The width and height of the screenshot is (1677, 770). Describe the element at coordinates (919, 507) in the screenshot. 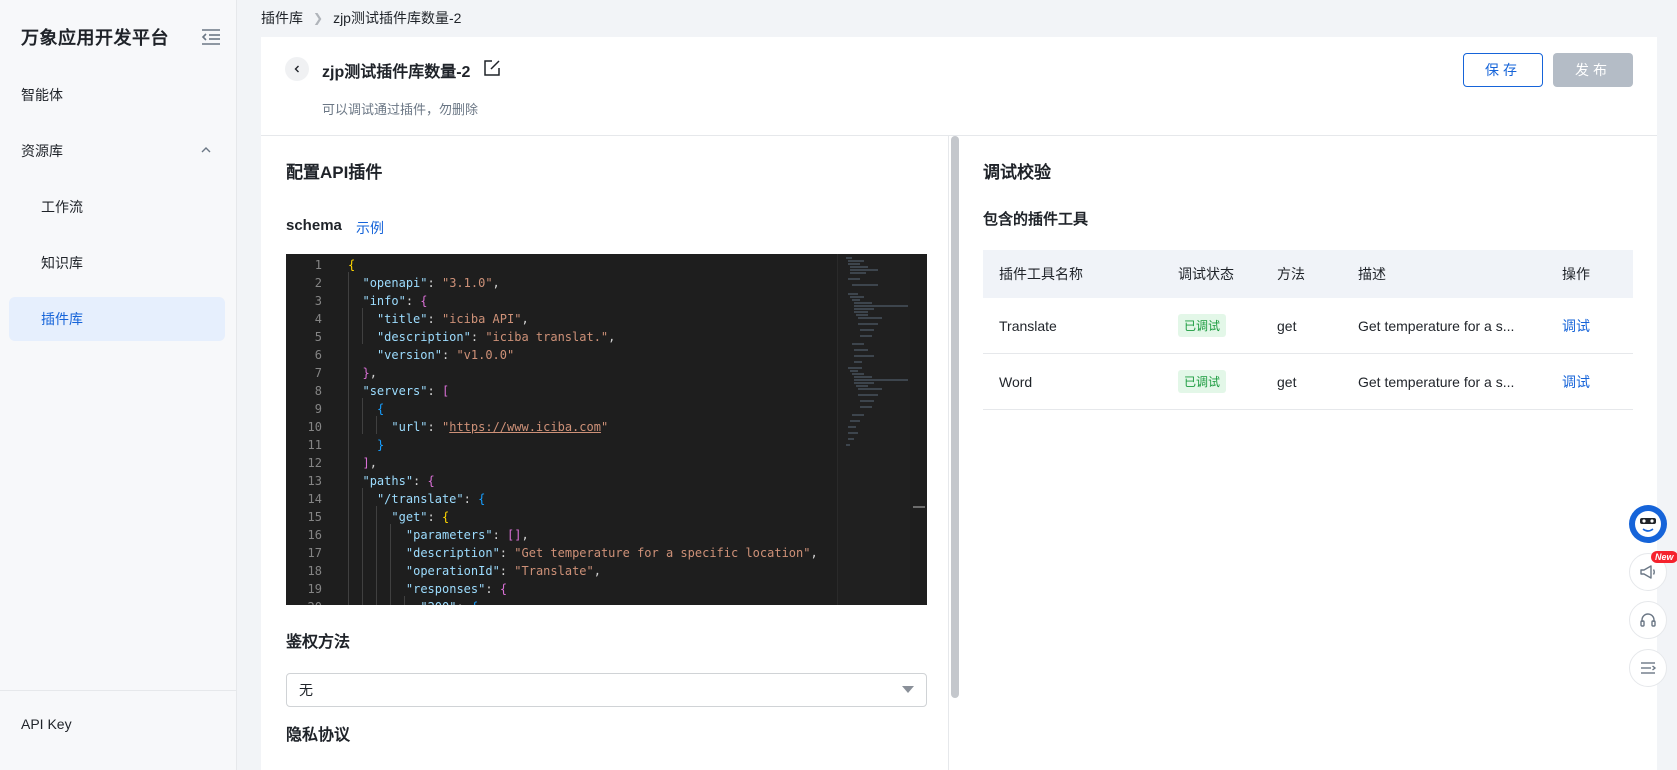

I see `editor-scroll-thumb` at that location.